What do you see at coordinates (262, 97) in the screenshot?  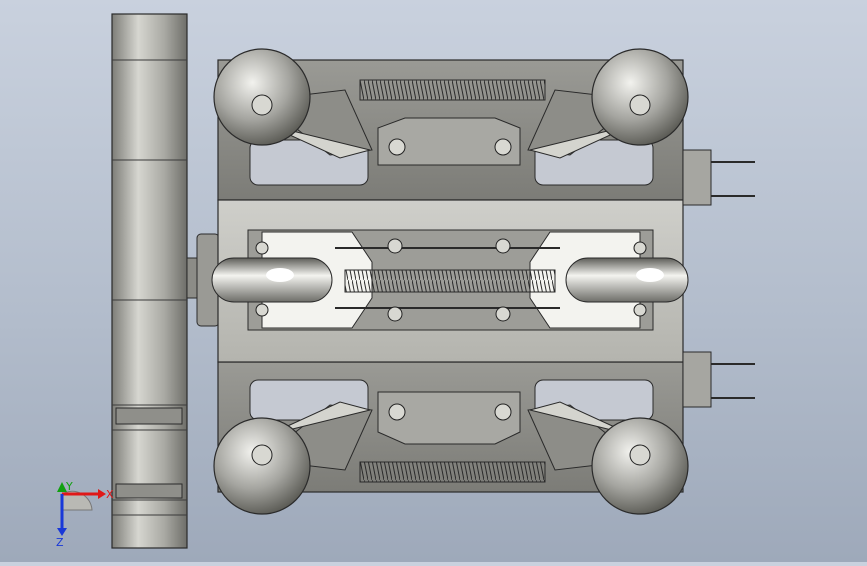 I see `wheel-top-left` at bounding box center [262, 97].